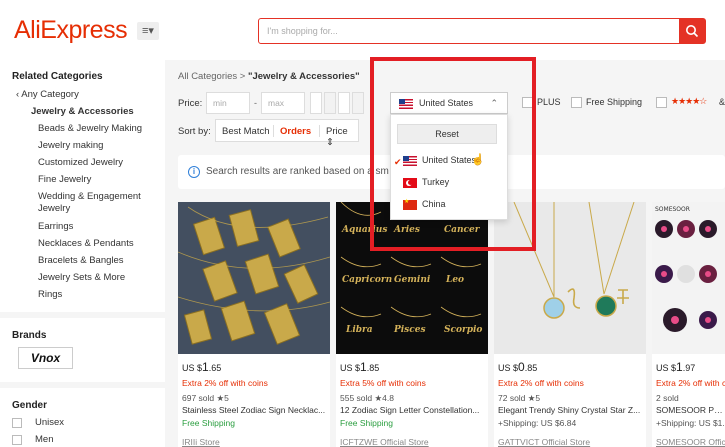 The image size is (725, 447). What do you see at coordinates (50, 294) in the screenshot?
I see `category-item: Rings` at bounding box center [50, 294].